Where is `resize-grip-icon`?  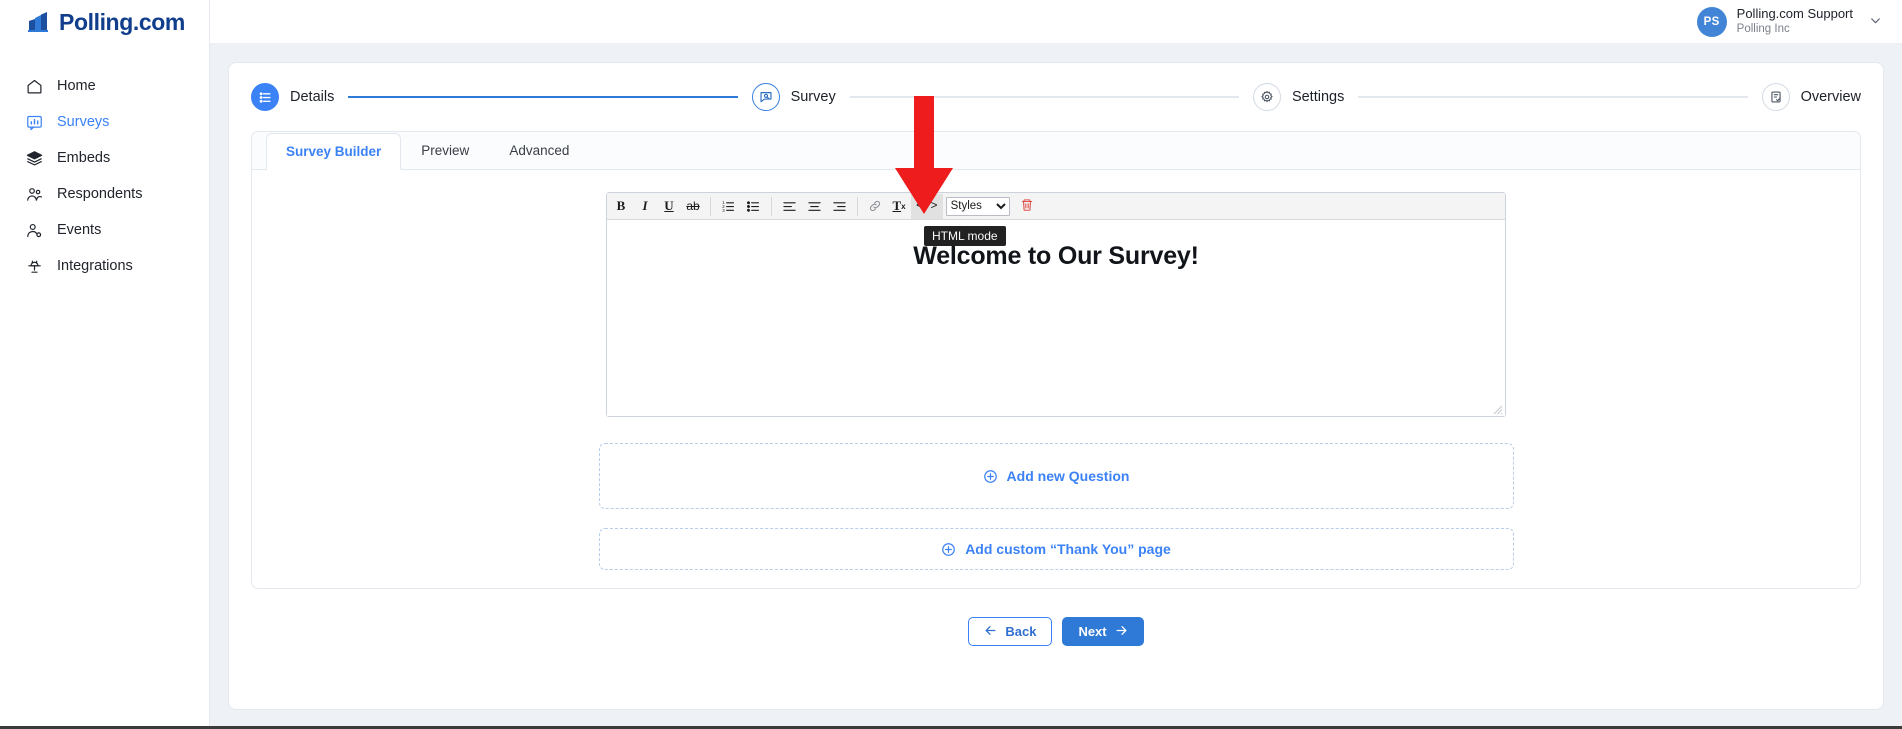 resize-grip-icon is located at coordinates (1497, 408).